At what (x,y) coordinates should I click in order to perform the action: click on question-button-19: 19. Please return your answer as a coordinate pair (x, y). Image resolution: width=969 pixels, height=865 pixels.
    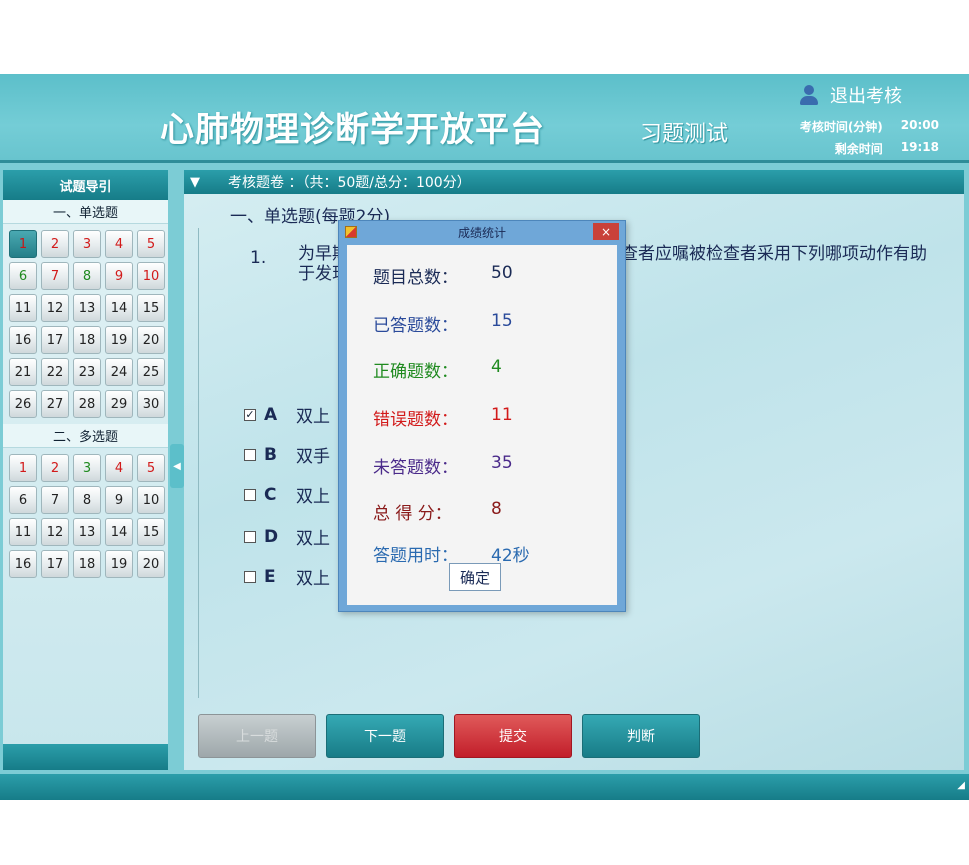
    Looking at the image, I should click on (119, 340).